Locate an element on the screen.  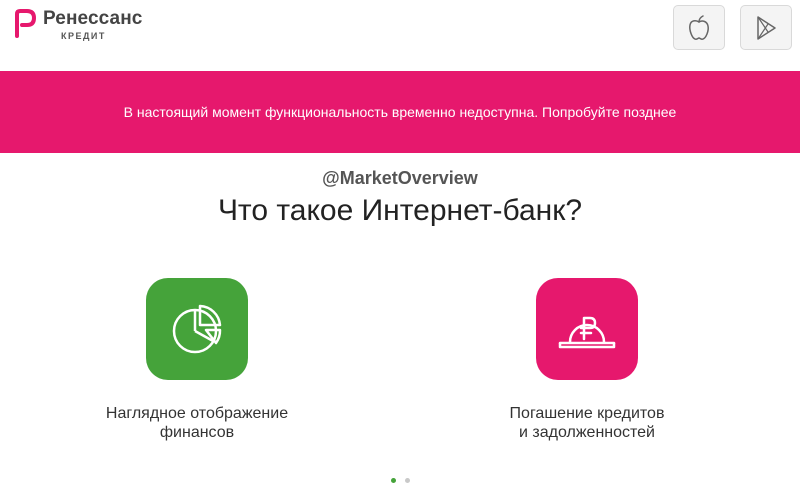
pie-chart-icon is located at coordinates (197, 329).